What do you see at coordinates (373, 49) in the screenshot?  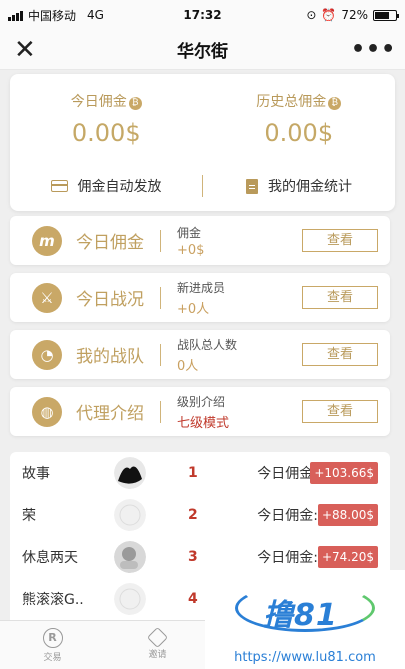 I see `more-icon: •••` at bounding box center [373, 49].